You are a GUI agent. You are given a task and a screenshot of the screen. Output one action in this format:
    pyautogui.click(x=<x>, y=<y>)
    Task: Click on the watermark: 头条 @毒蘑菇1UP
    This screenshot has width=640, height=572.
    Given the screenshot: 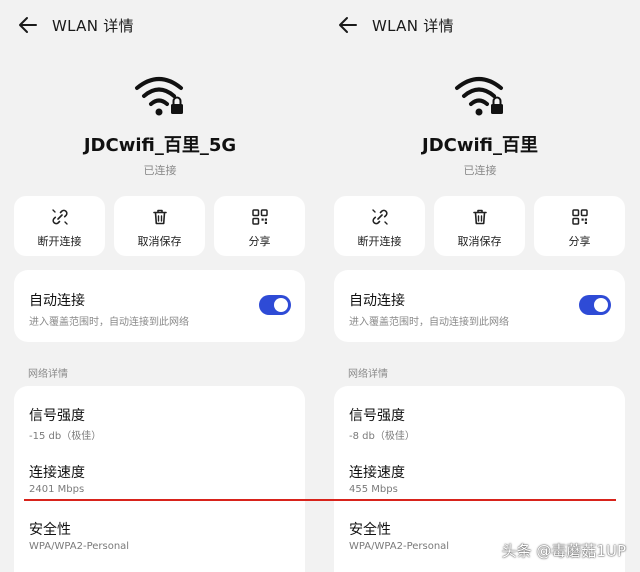 What is the action you would take?
    pyautogui.click(x=563, y=551)
    